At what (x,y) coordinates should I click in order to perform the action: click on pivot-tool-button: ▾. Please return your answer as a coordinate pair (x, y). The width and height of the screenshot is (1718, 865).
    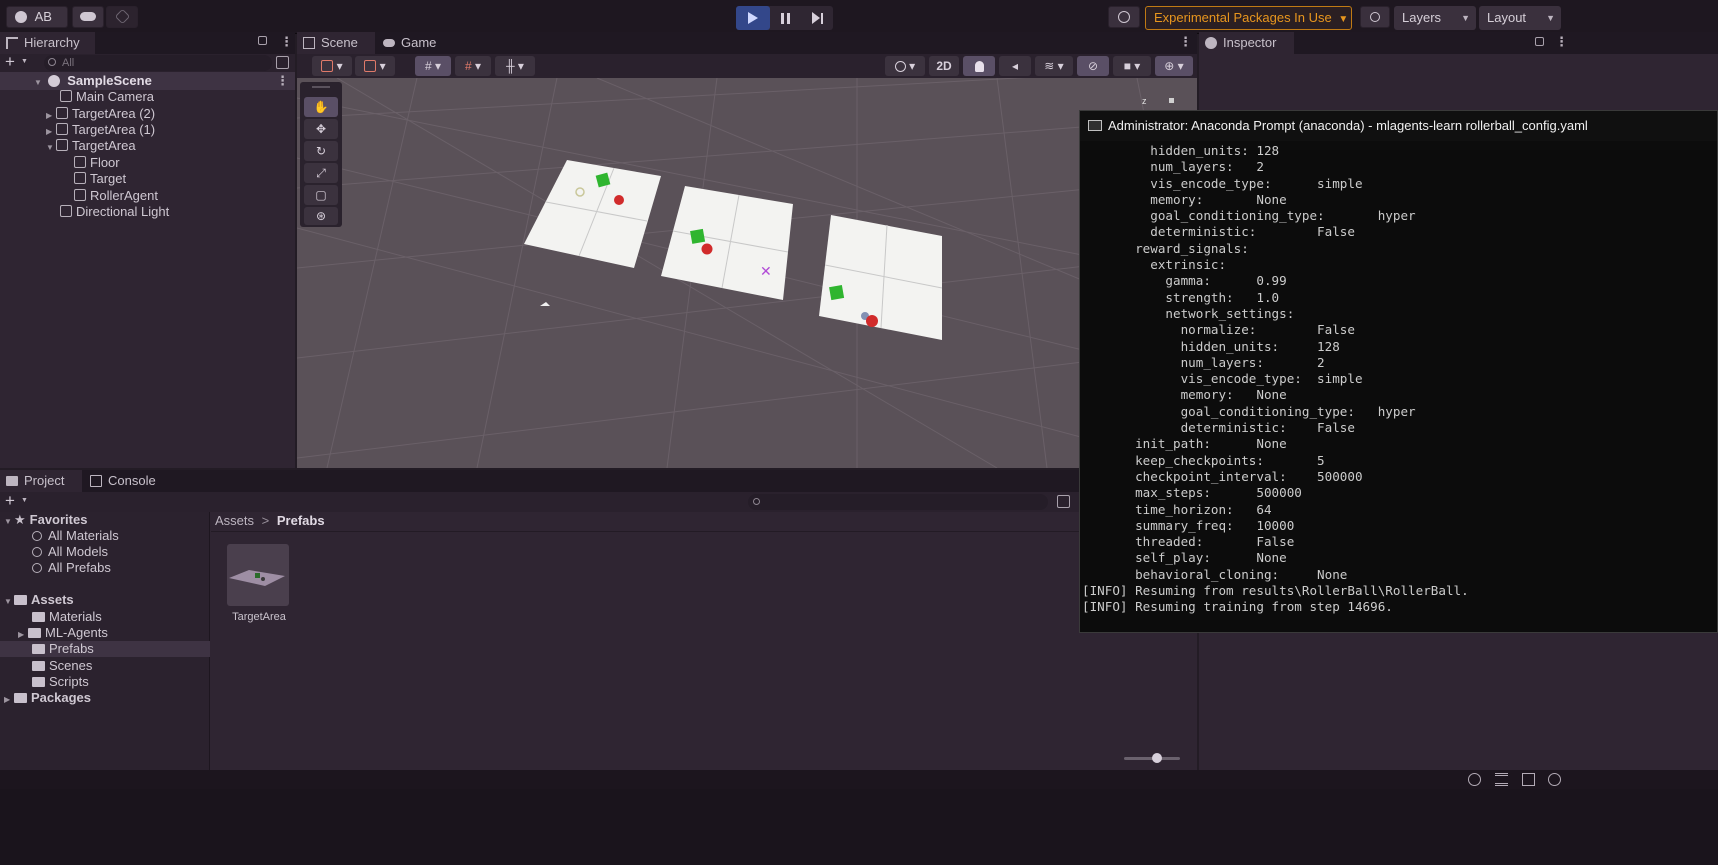
    Looking at the image, I should click on (332, 66).